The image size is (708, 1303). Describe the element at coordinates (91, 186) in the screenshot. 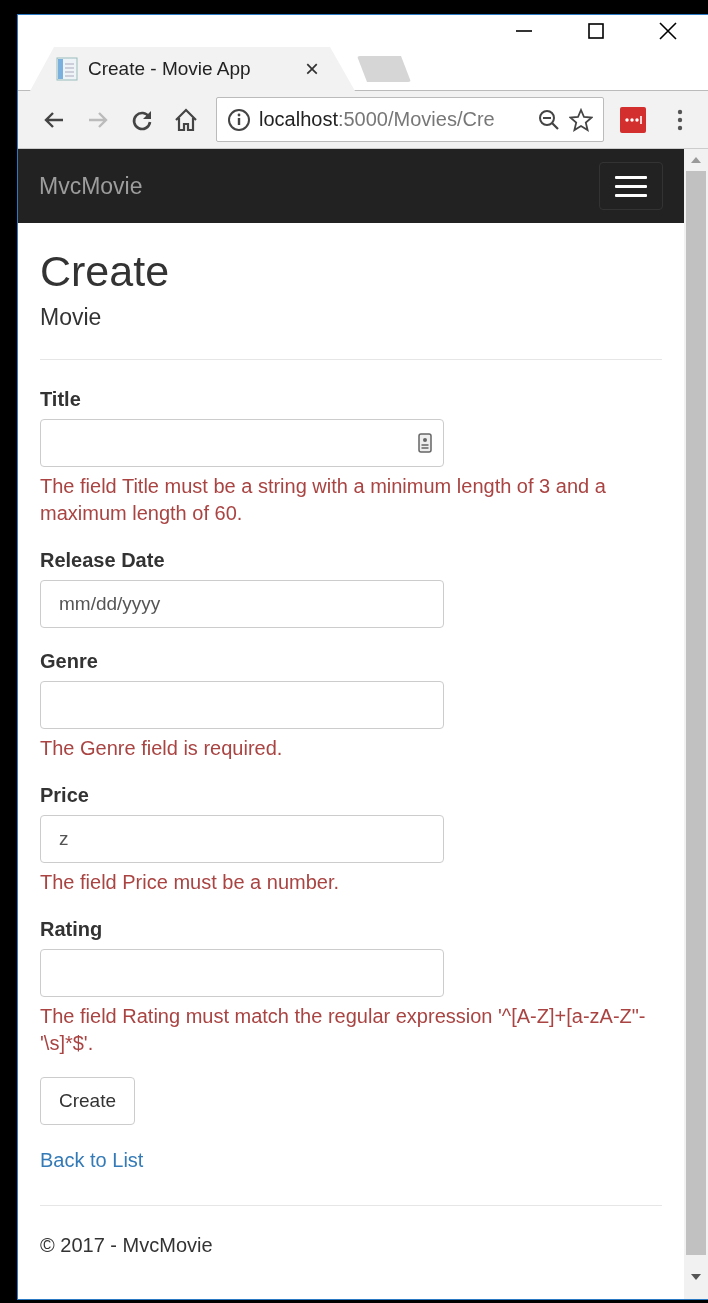

I see `brand-link: MvcMovie` at that location.